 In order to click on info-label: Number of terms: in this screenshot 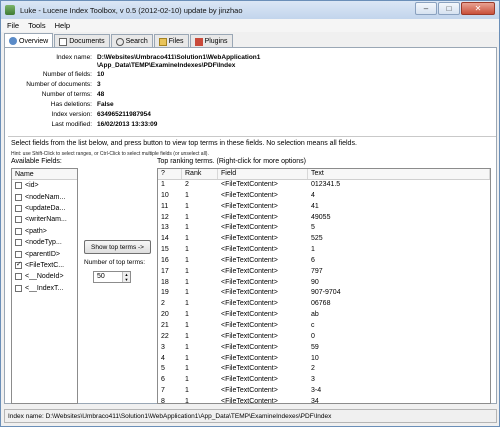, I will do `click(66, 94)`.